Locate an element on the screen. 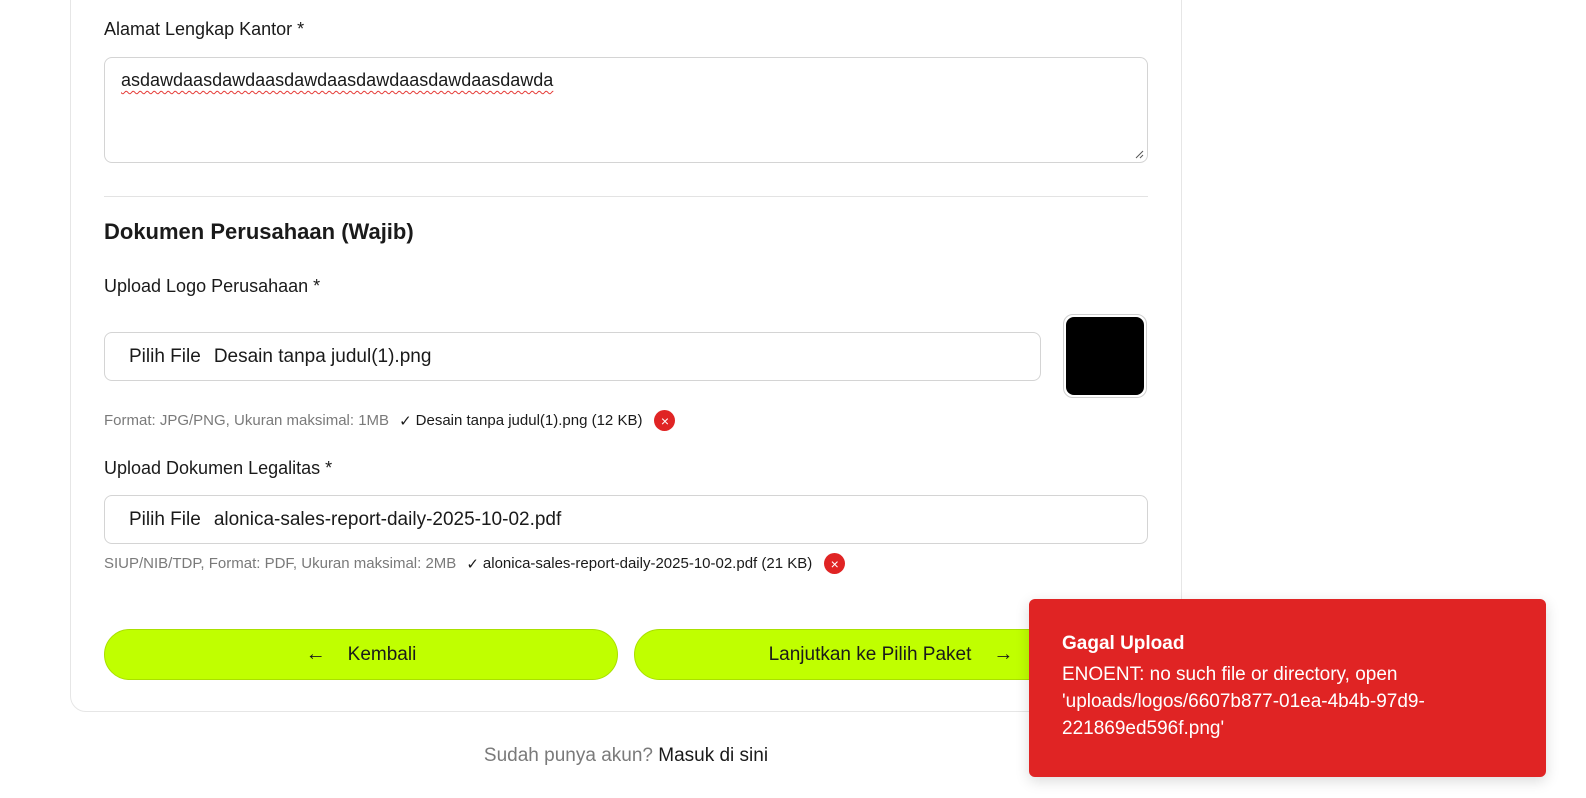 The width and height of the screenshot is (1586, 798). arrow-left-icon: ← is located at coordinates (315, 654).